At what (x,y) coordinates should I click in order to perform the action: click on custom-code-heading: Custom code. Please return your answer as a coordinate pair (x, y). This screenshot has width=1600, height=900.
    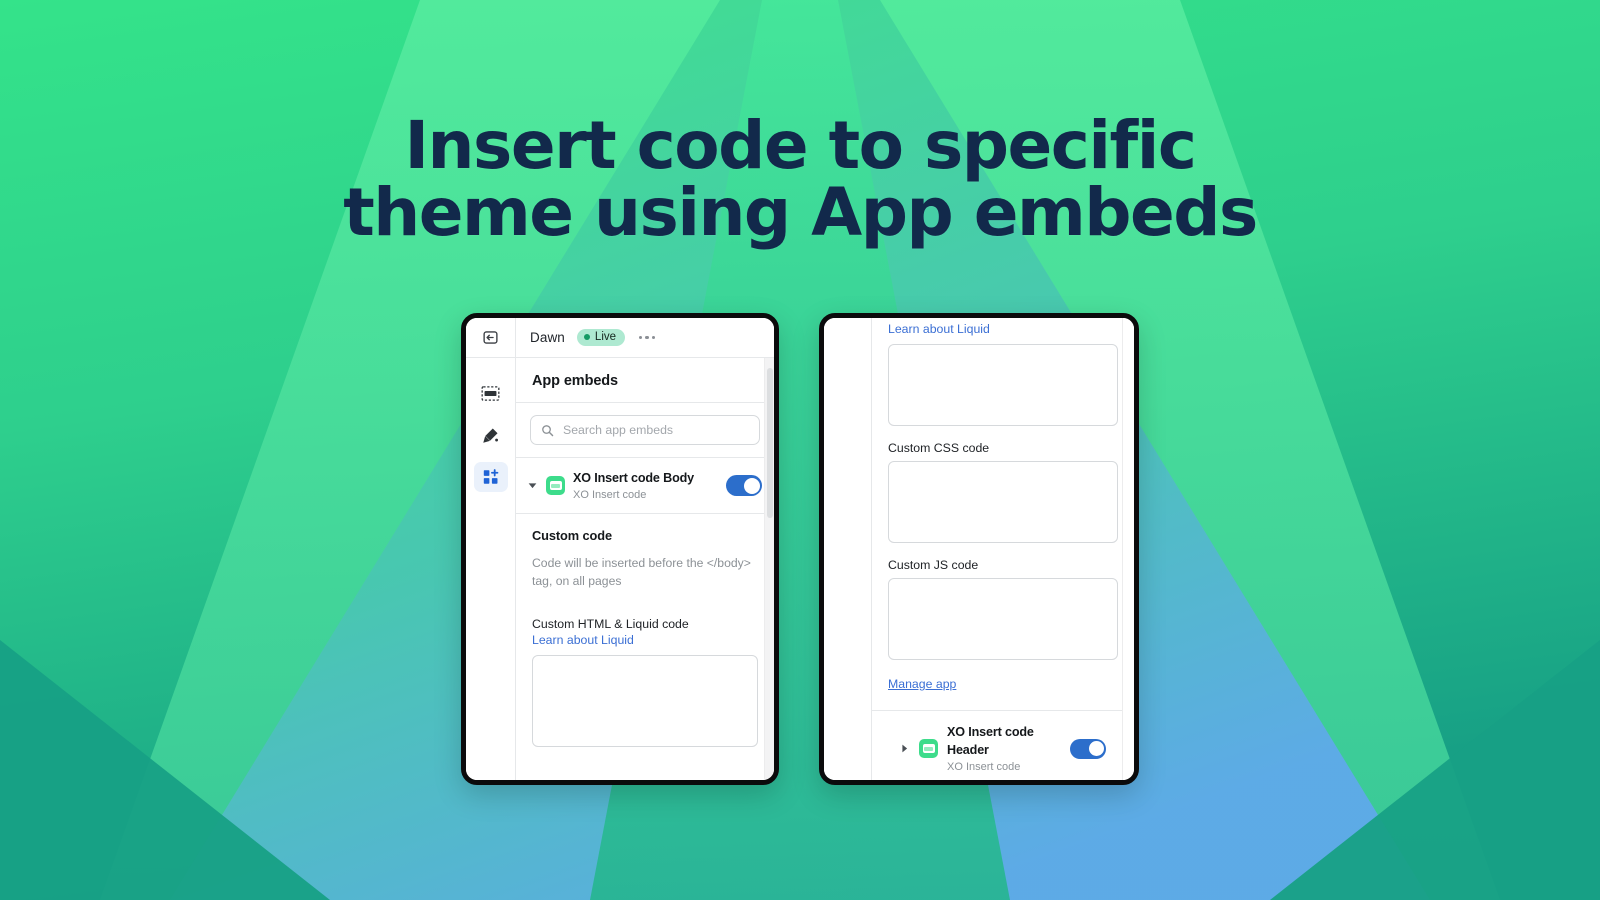
    Looking at the image, I should click on (572, 536).